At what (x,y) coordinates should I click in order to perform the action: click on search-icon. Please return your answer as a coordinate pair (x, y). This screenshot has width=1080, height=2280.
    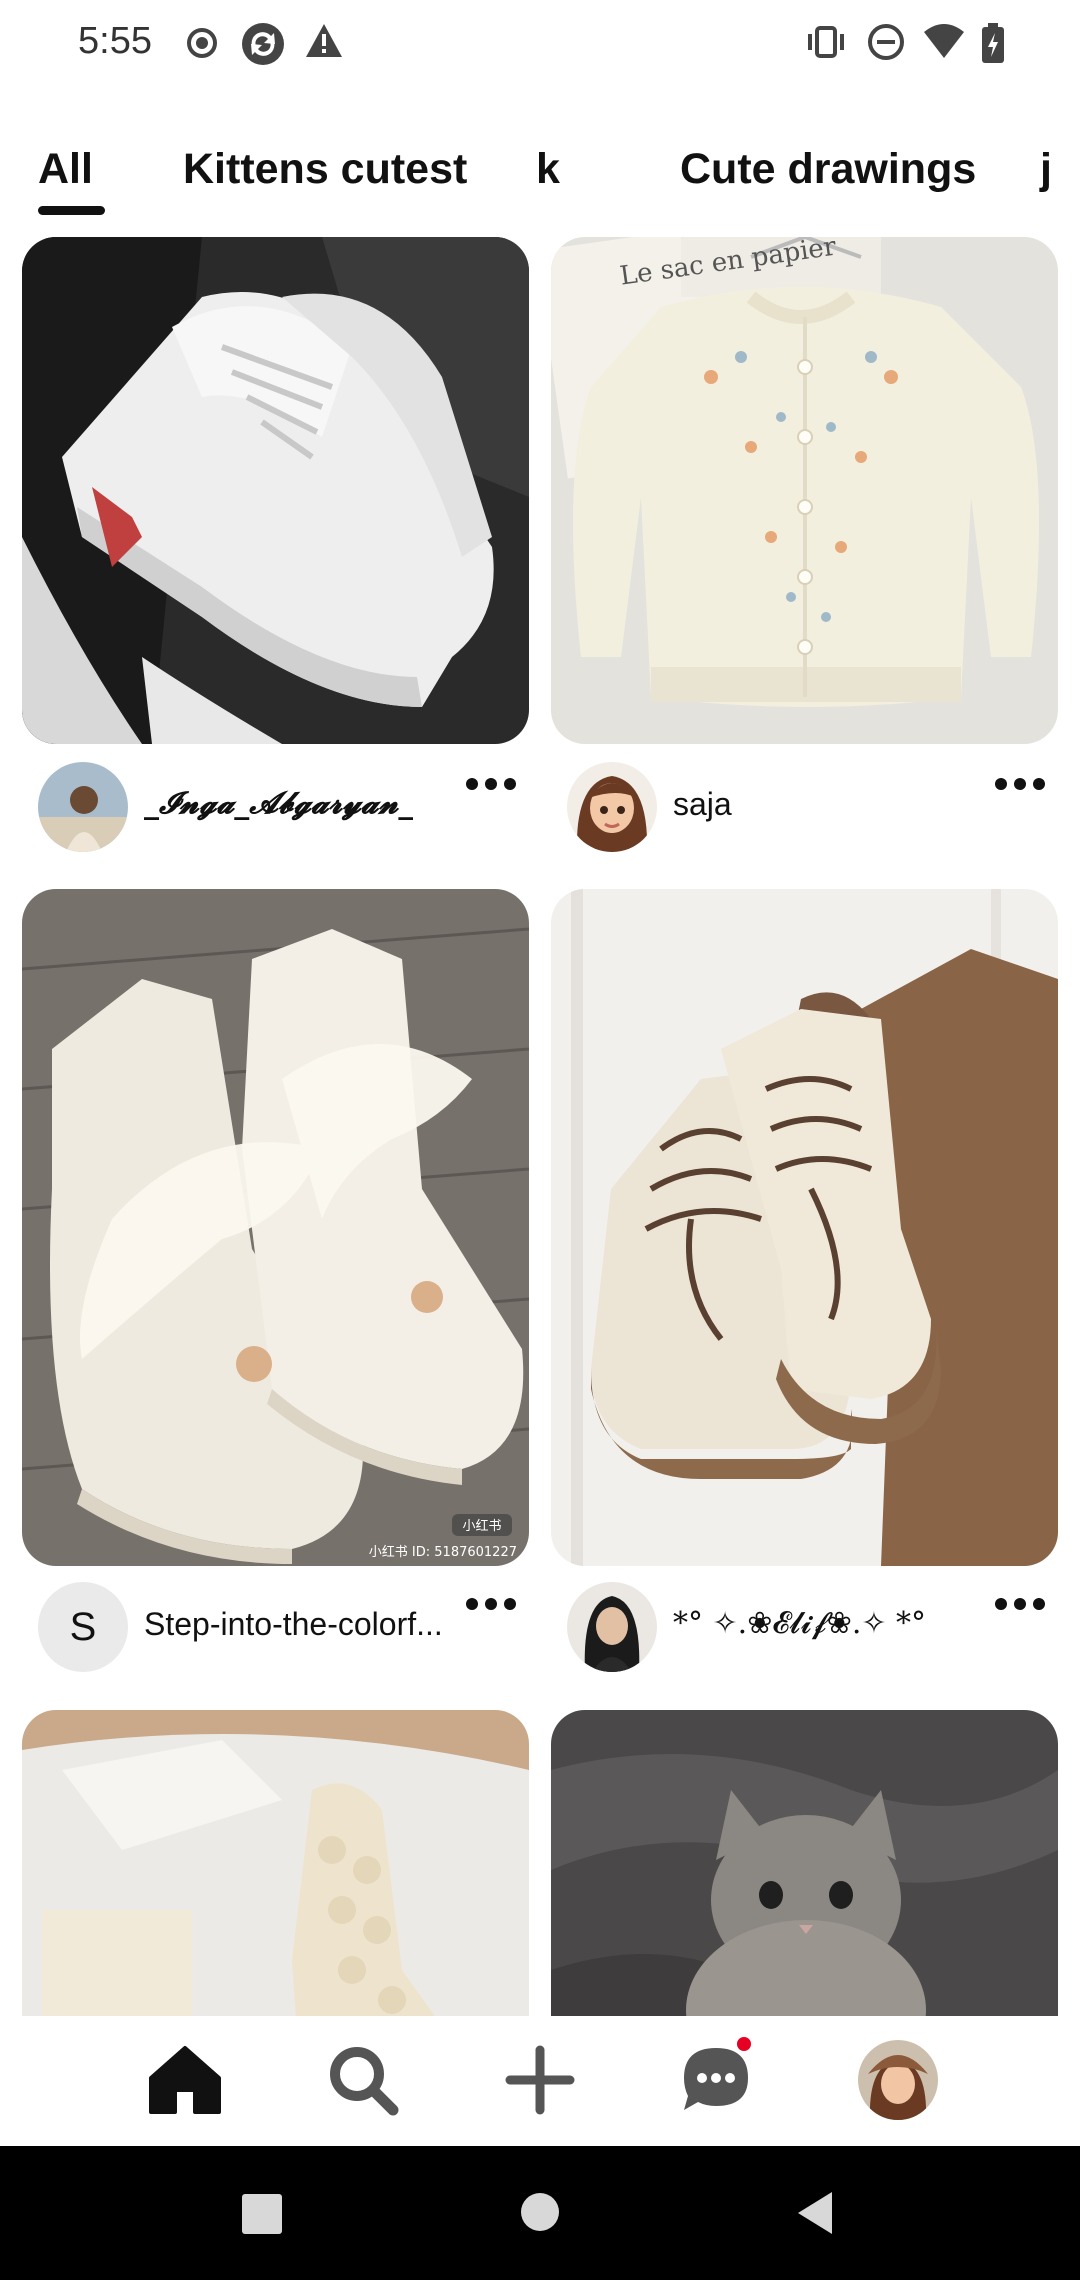
    Looking at the image, I should click on (363, 2080).